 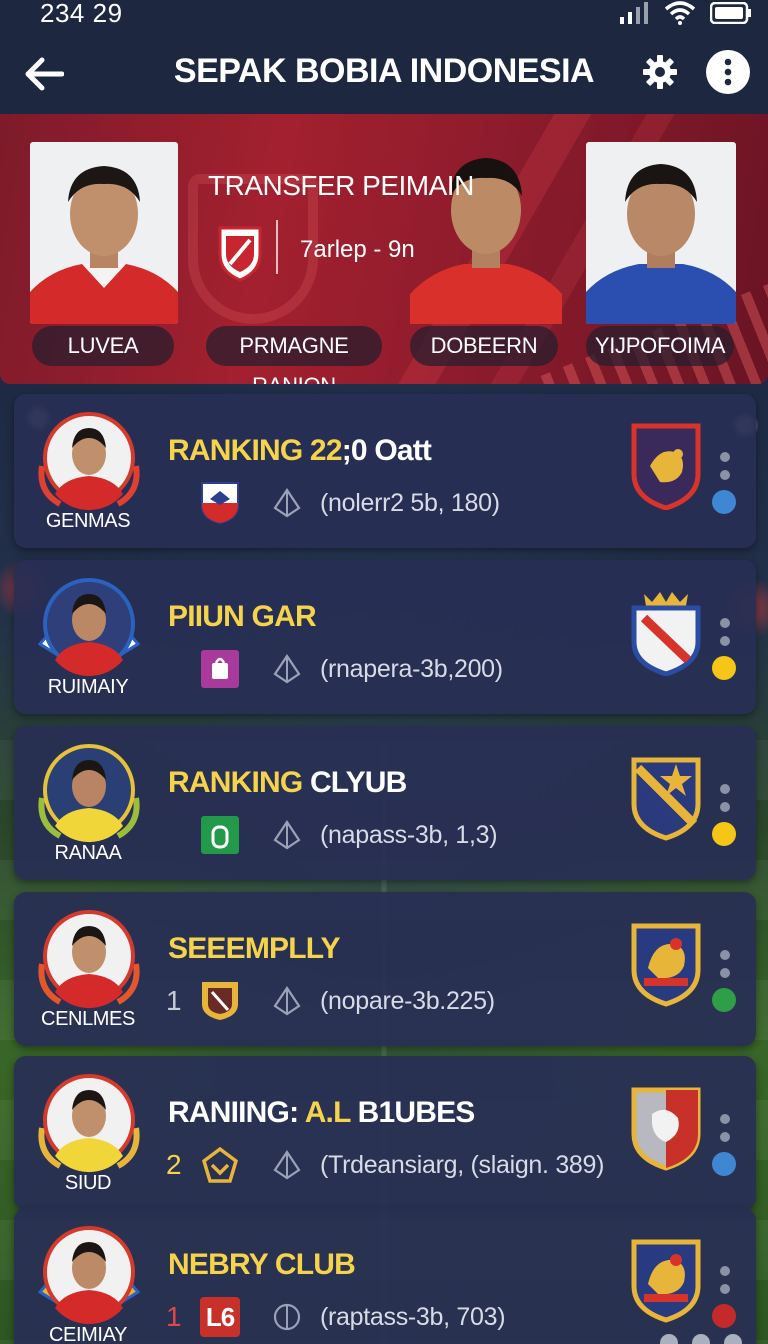 What do you see at coordinates (300, 450) in the screenshot?
I see `card-title: RANKING 22;0 Oatt` at bounding box center [300, 450].